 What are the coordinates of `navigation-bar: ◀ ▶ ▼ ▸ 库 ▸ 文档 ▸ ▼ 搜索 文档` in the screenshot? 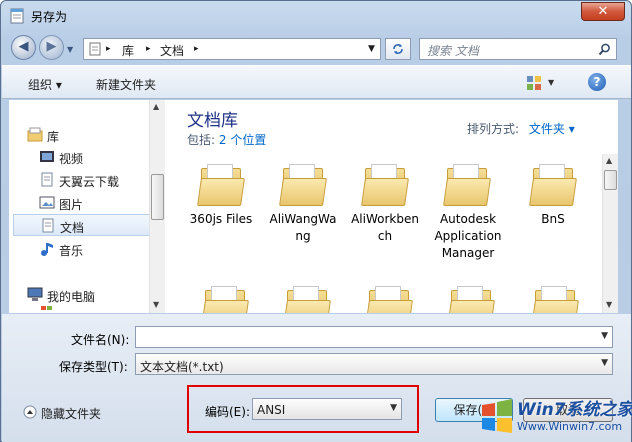 It's located at (316, 48).